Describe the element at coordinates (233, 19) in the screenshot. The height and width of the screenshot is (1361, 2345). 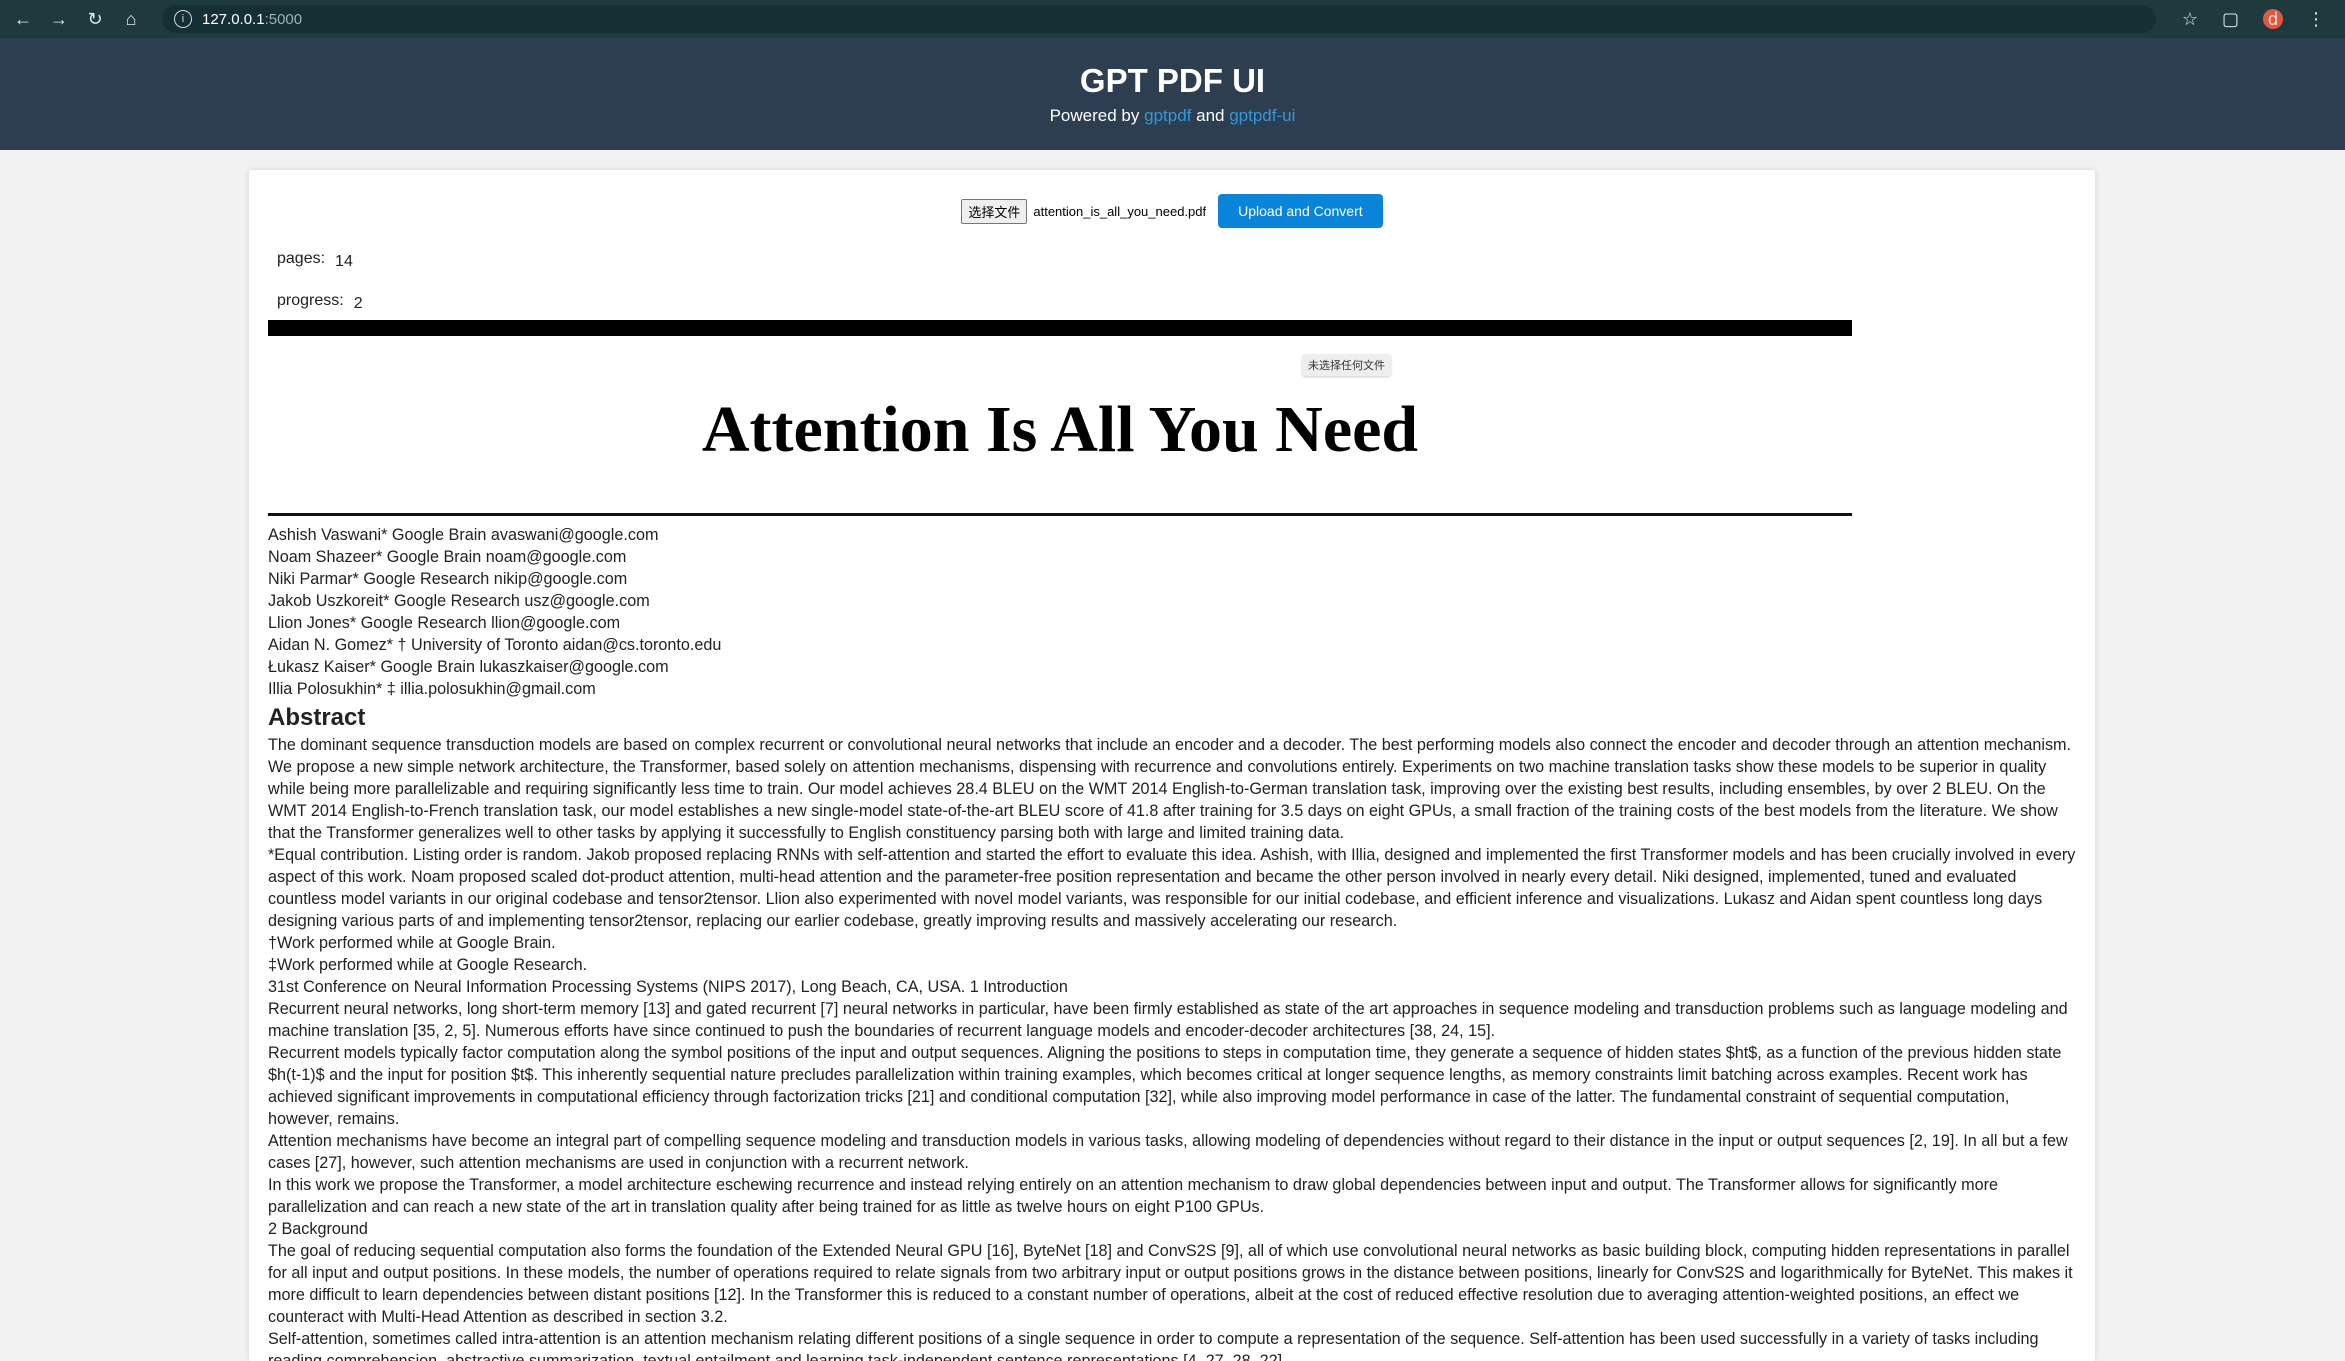
I see `url-host: 127.0.0.1` at that location.